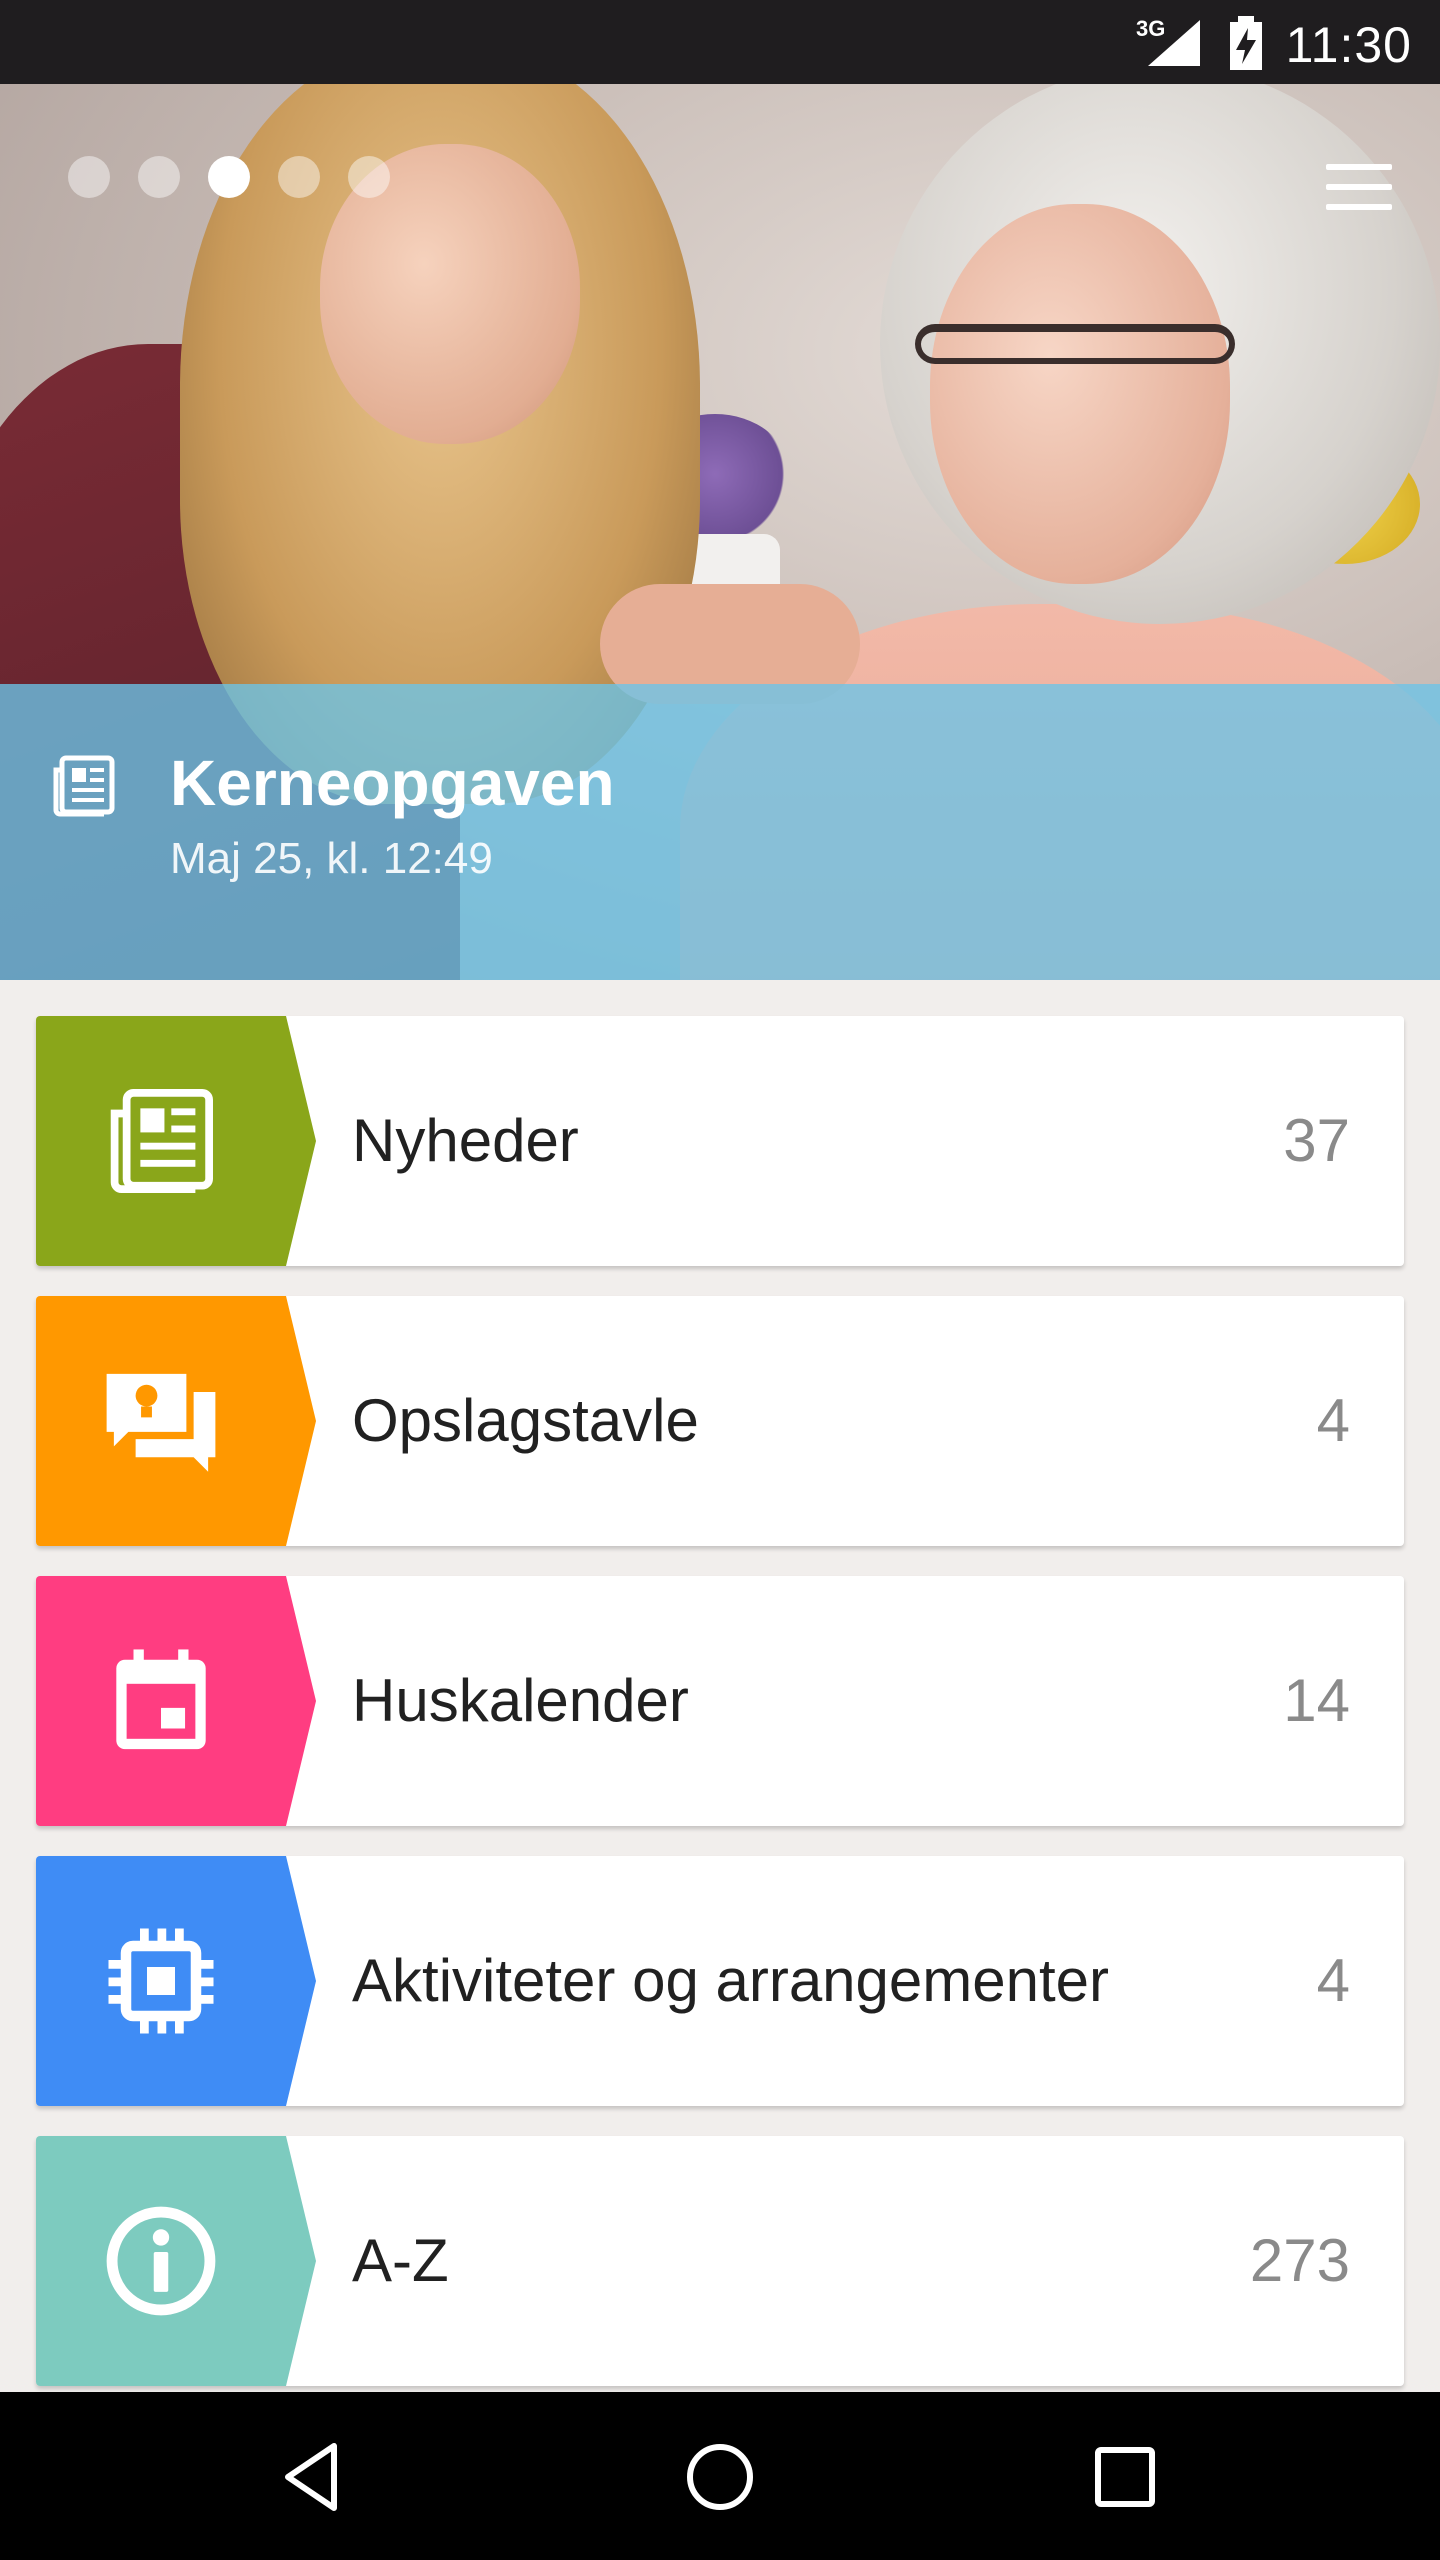 Image resolution: width=1440 pixels, height=2560 pixels. Describe the element at coordinates (1316, 1700) in the screenshot. I see `menu-item-count: 14` at that location.